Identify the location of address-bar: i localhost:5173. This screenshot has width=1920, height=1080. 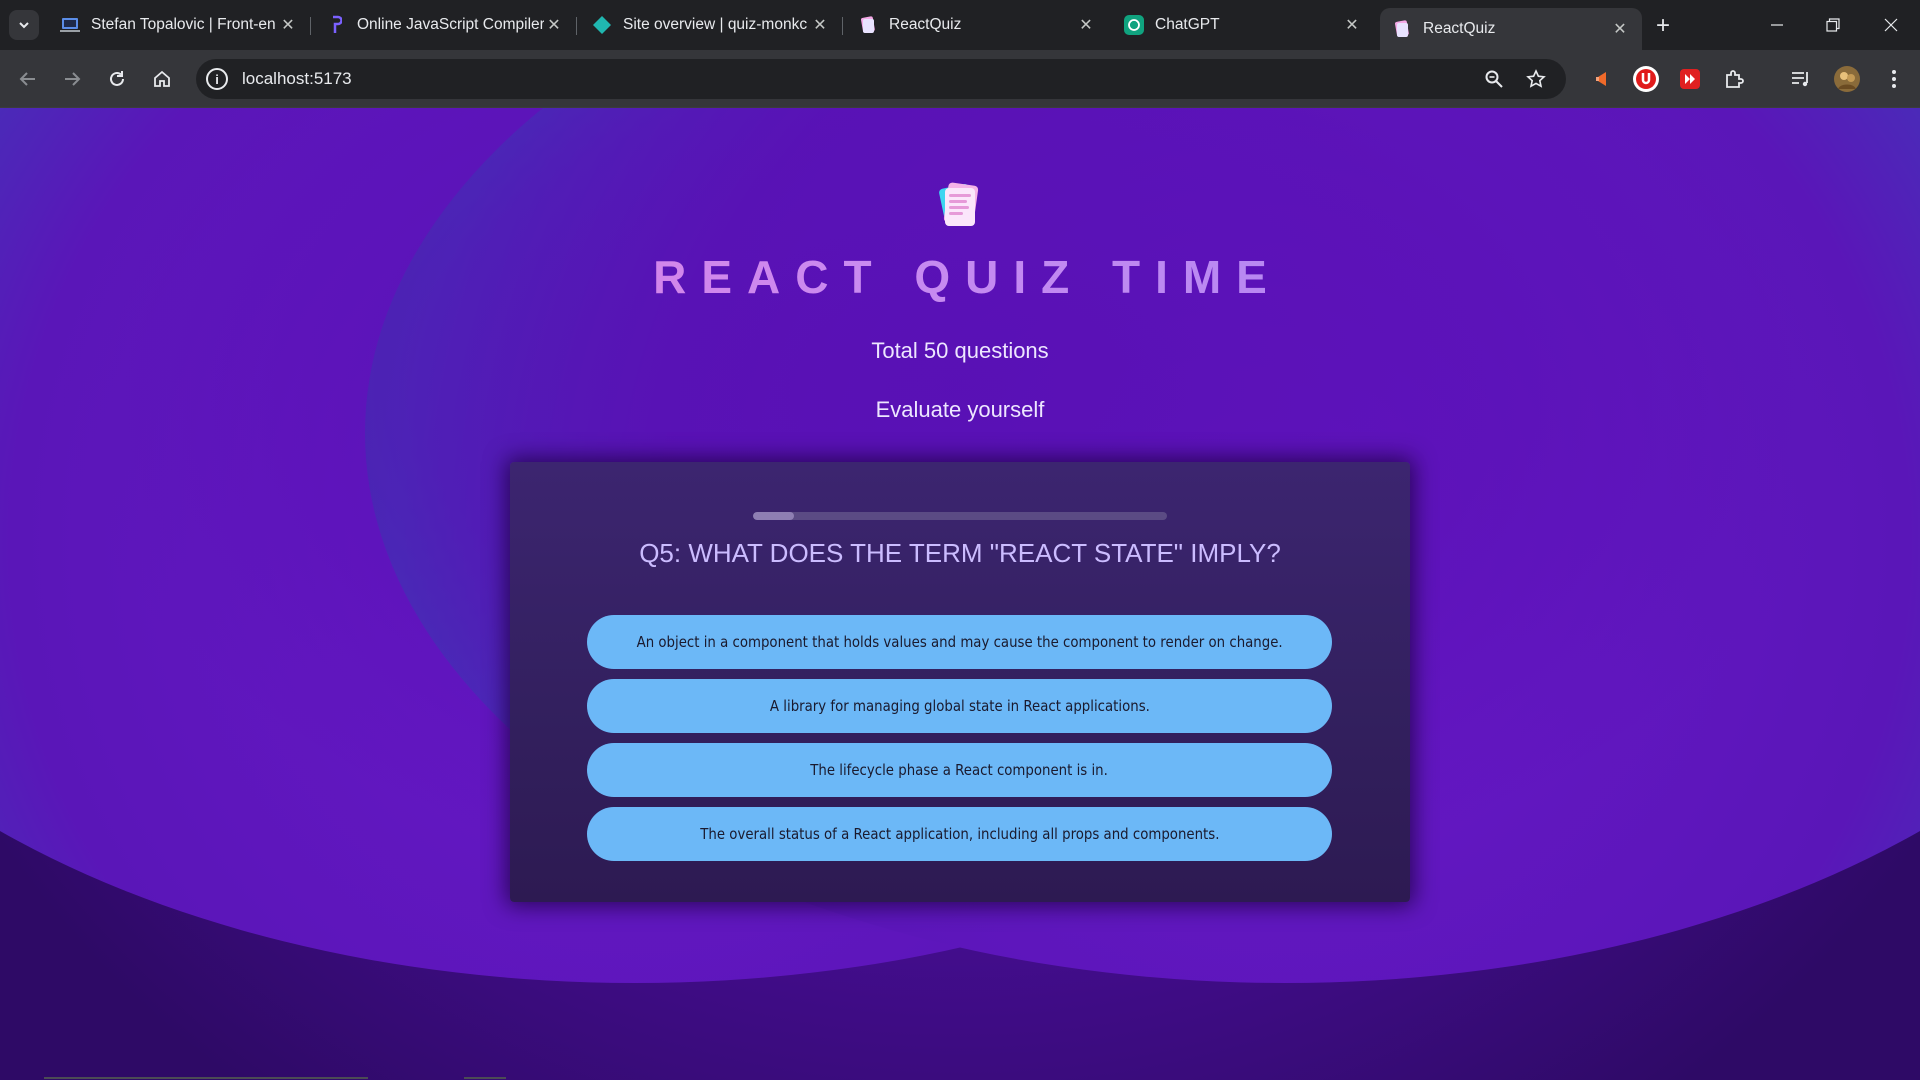
(881, 79).